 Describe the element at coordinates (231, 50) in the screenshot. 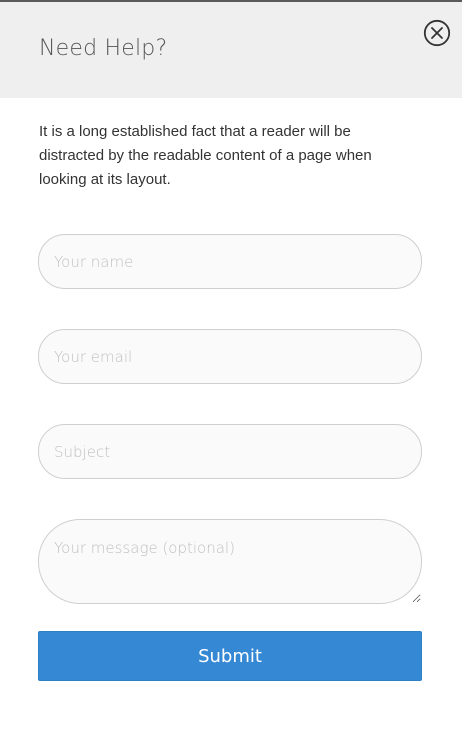

I see `modal-header: Need Help?` at that location.